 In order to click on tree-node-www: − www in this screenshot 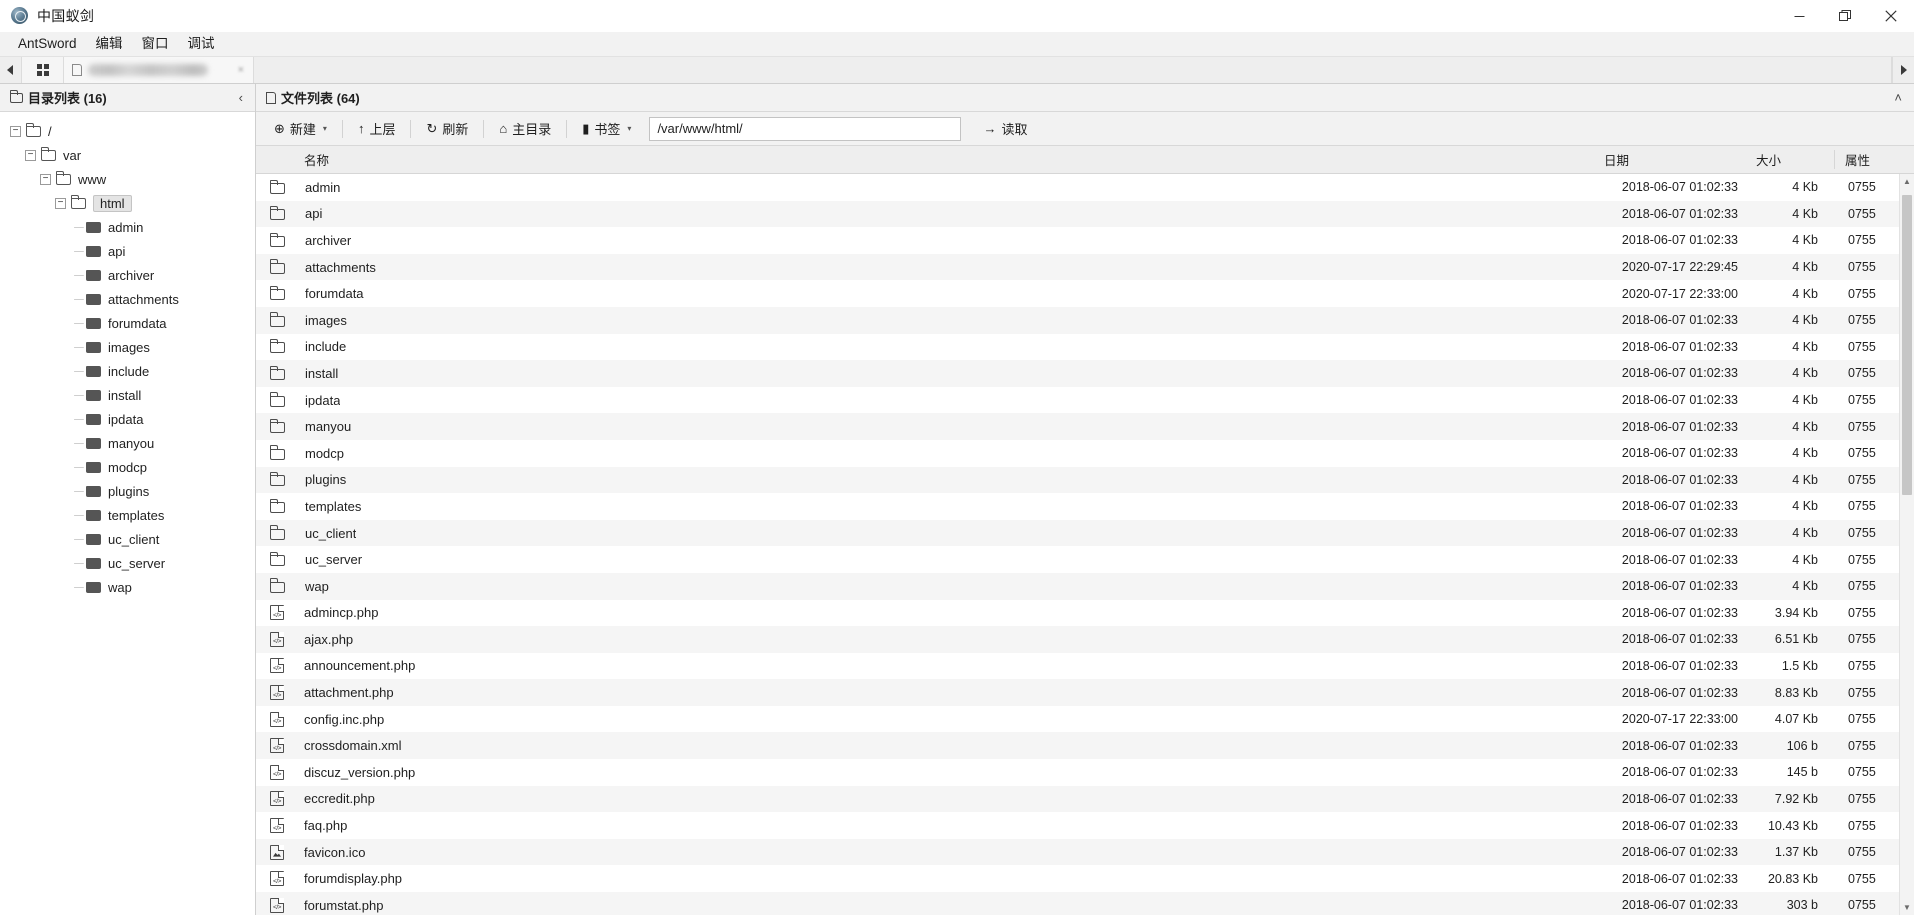, I will do `click(127, 179)`.